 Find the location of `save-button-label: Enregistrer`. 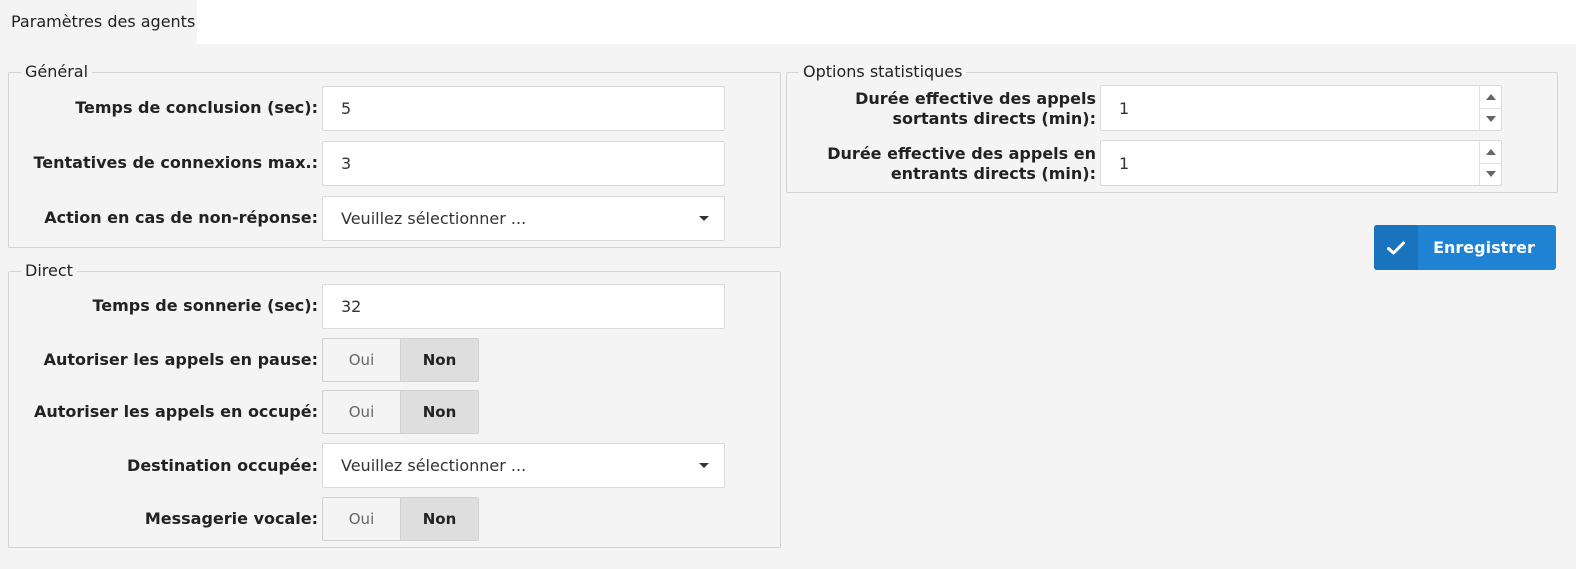

save-button-label: Enregistrer is located at coordinates (1484, 247).